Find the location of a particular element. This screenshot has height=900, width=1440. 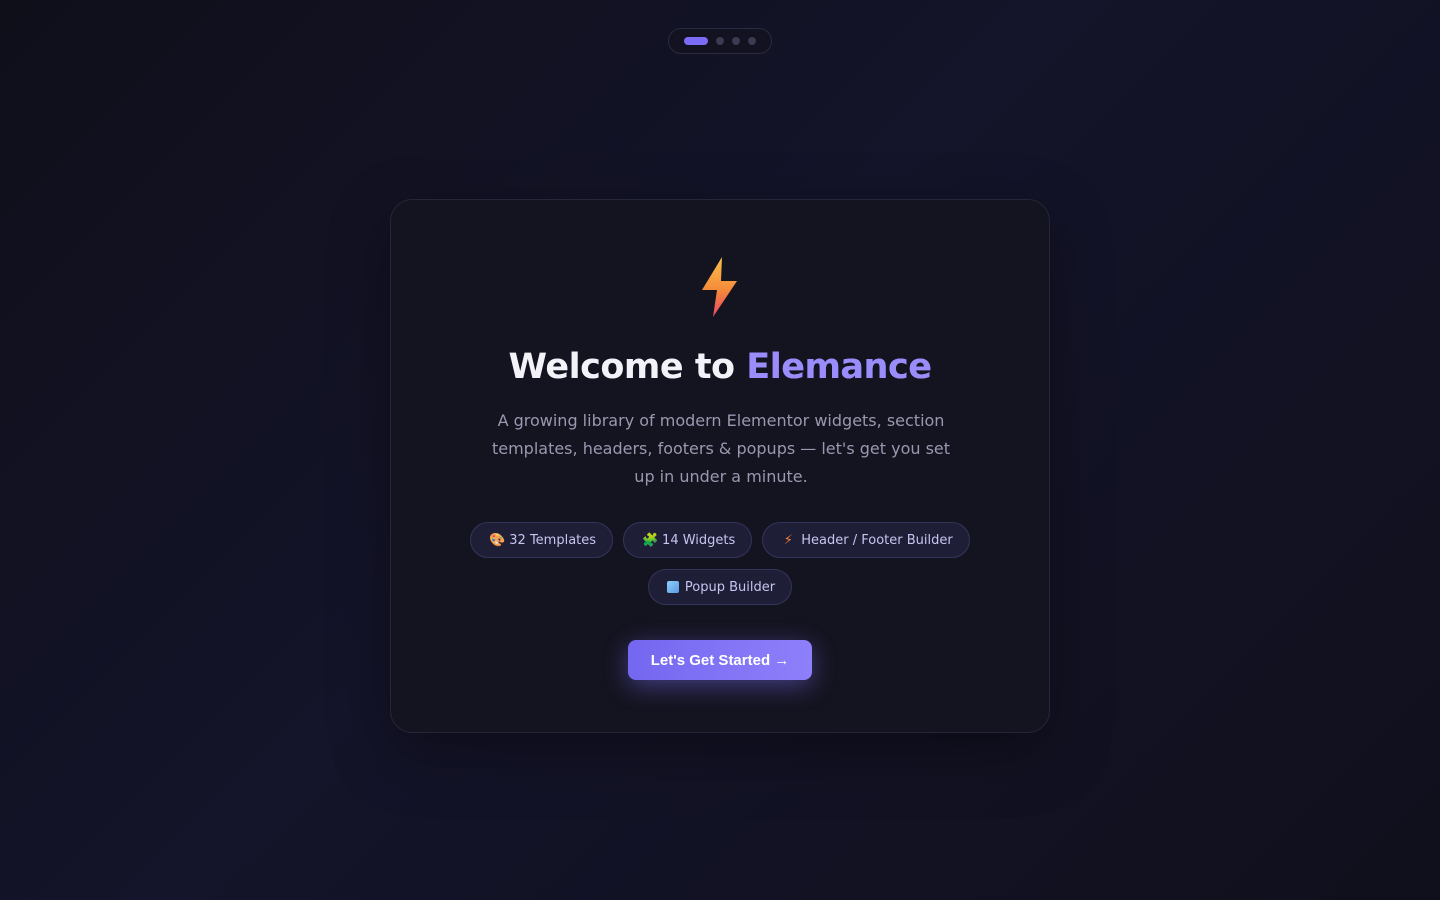

step-indicator-1-active is located at coordinates (696, 41).